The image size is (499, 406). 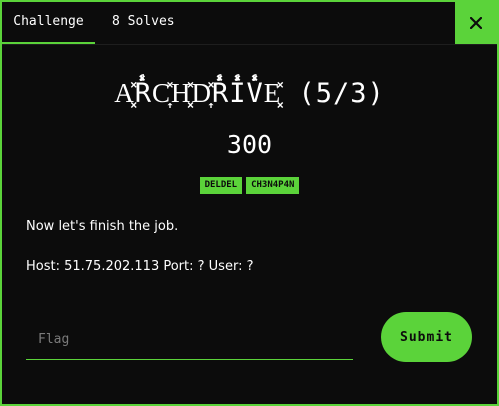 What do you see at coordinates (143, 23) in the screenshot?
I see `tab-solves: 8 Solves` at bounding box center [143, 23].